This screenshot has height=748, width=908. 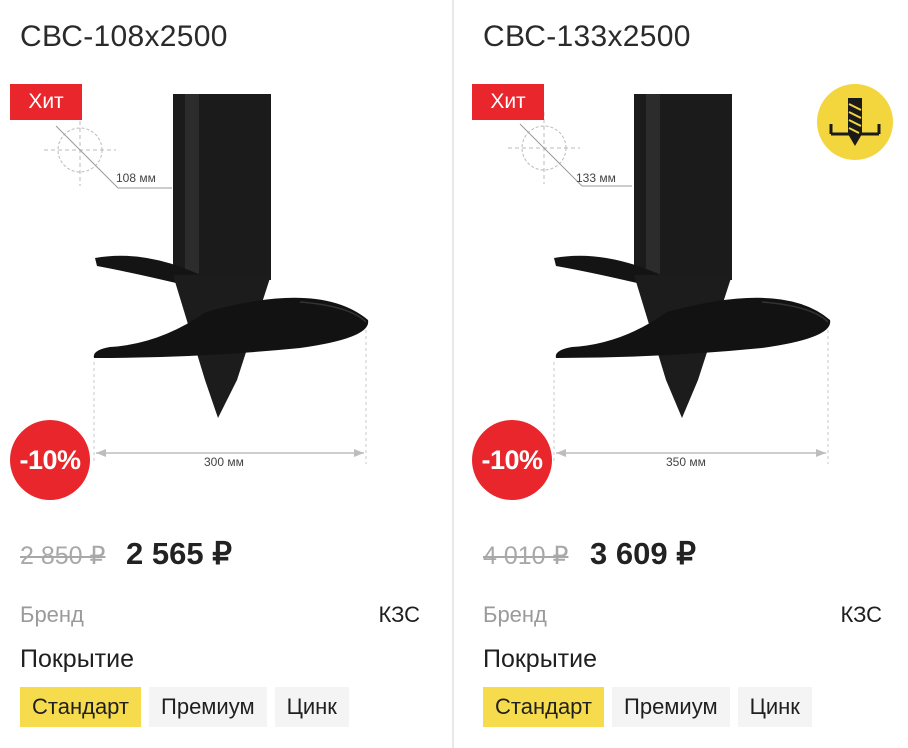 I want to click on old-price: 4 010 ₽, so click(x=526, y=556).